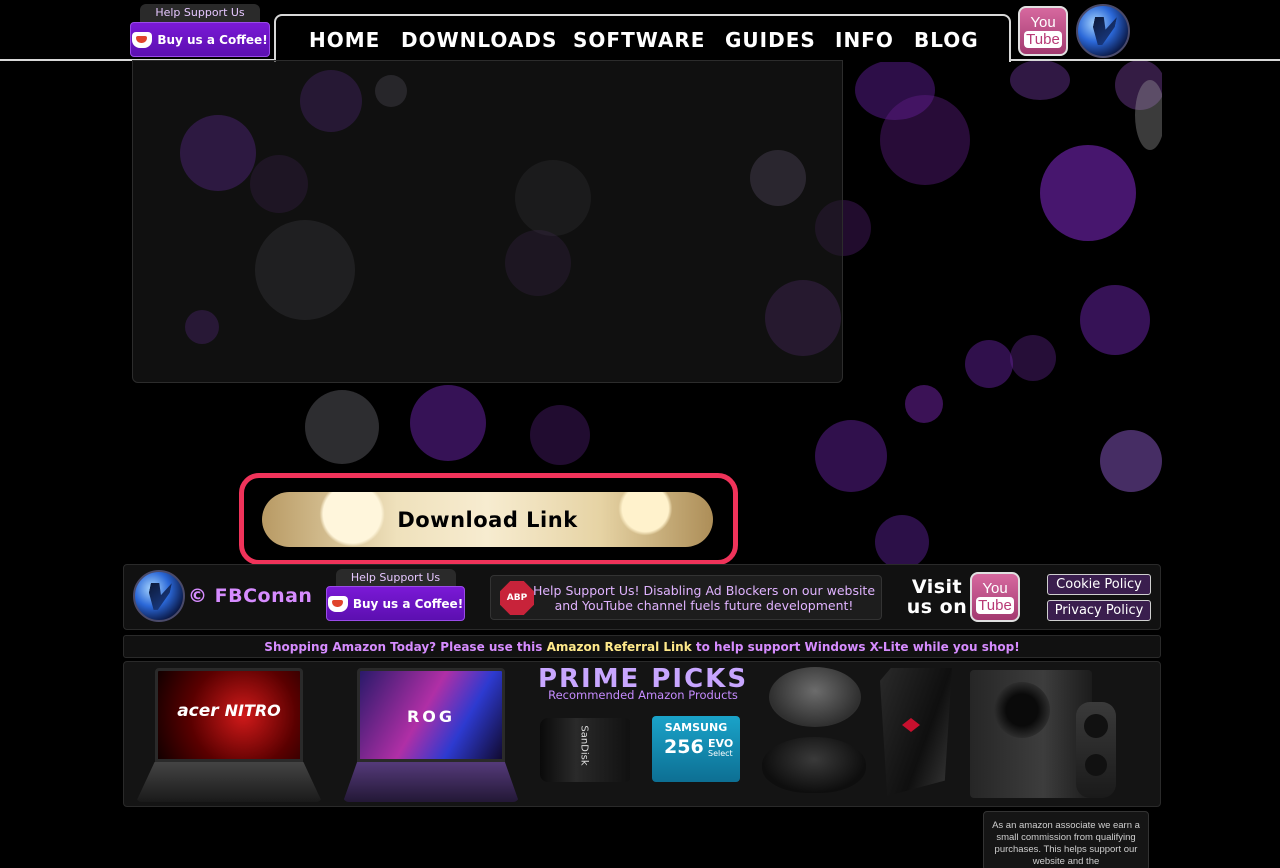 Image resolution: width=1280 pixels, height=868 pixels. I want to click on rog-laptop-product: ROG, so click(431, 735).